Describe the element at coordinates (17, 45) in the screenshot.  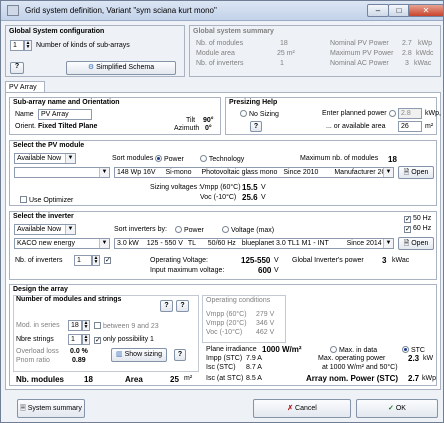
I see `subarrays-input: 1` at that location.